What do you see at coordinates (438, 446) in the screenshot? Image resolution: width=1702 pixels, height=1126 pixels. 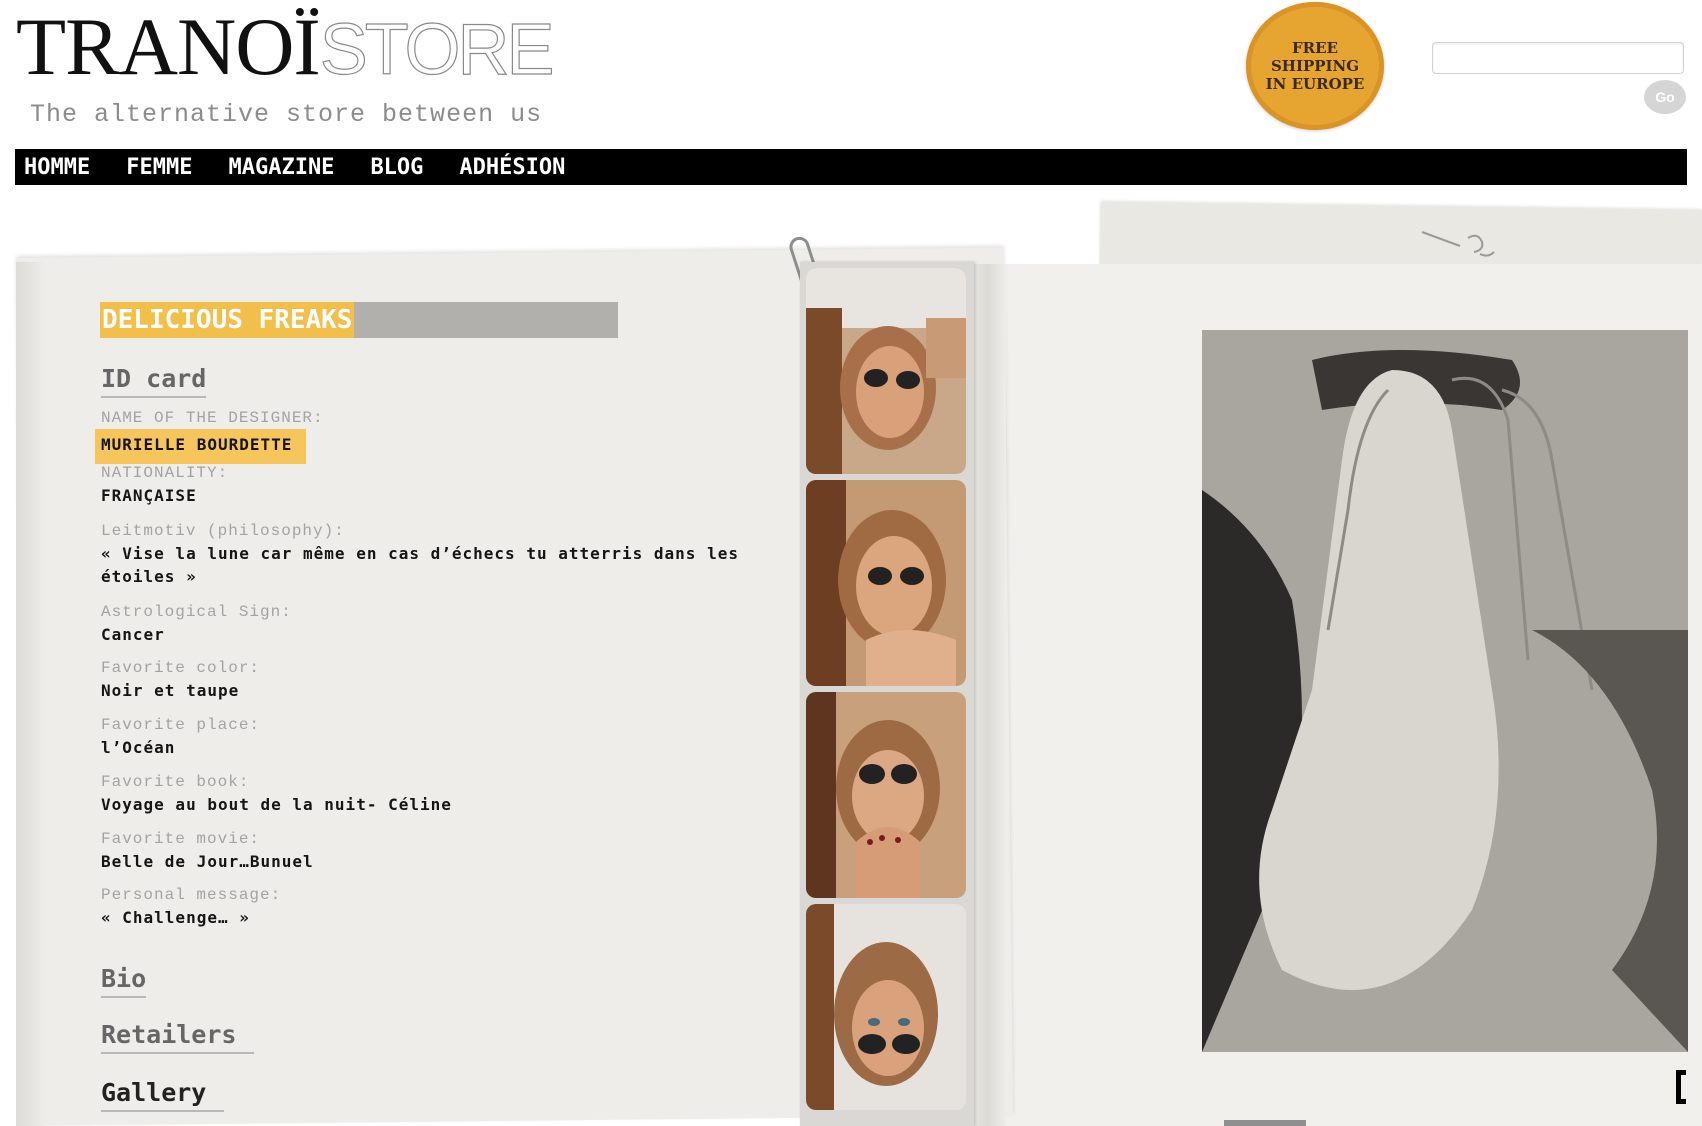 I see `field-value: MURIELLE BOURDETTE` at bounding box center [438, 446].